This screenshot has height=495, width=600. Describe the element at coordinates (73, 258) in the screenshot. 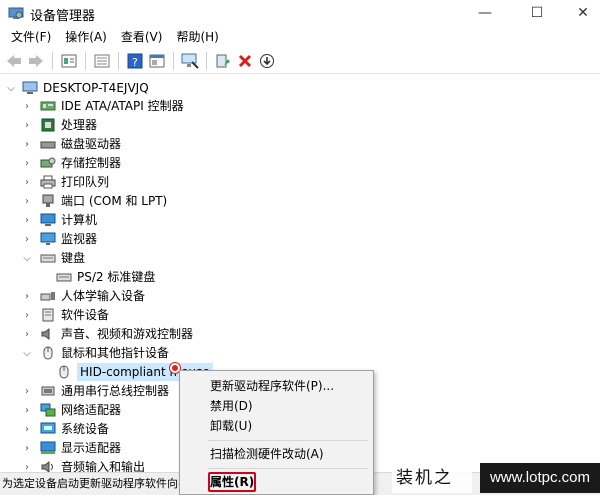

I see `tree-node-label: 键盘` at that location.